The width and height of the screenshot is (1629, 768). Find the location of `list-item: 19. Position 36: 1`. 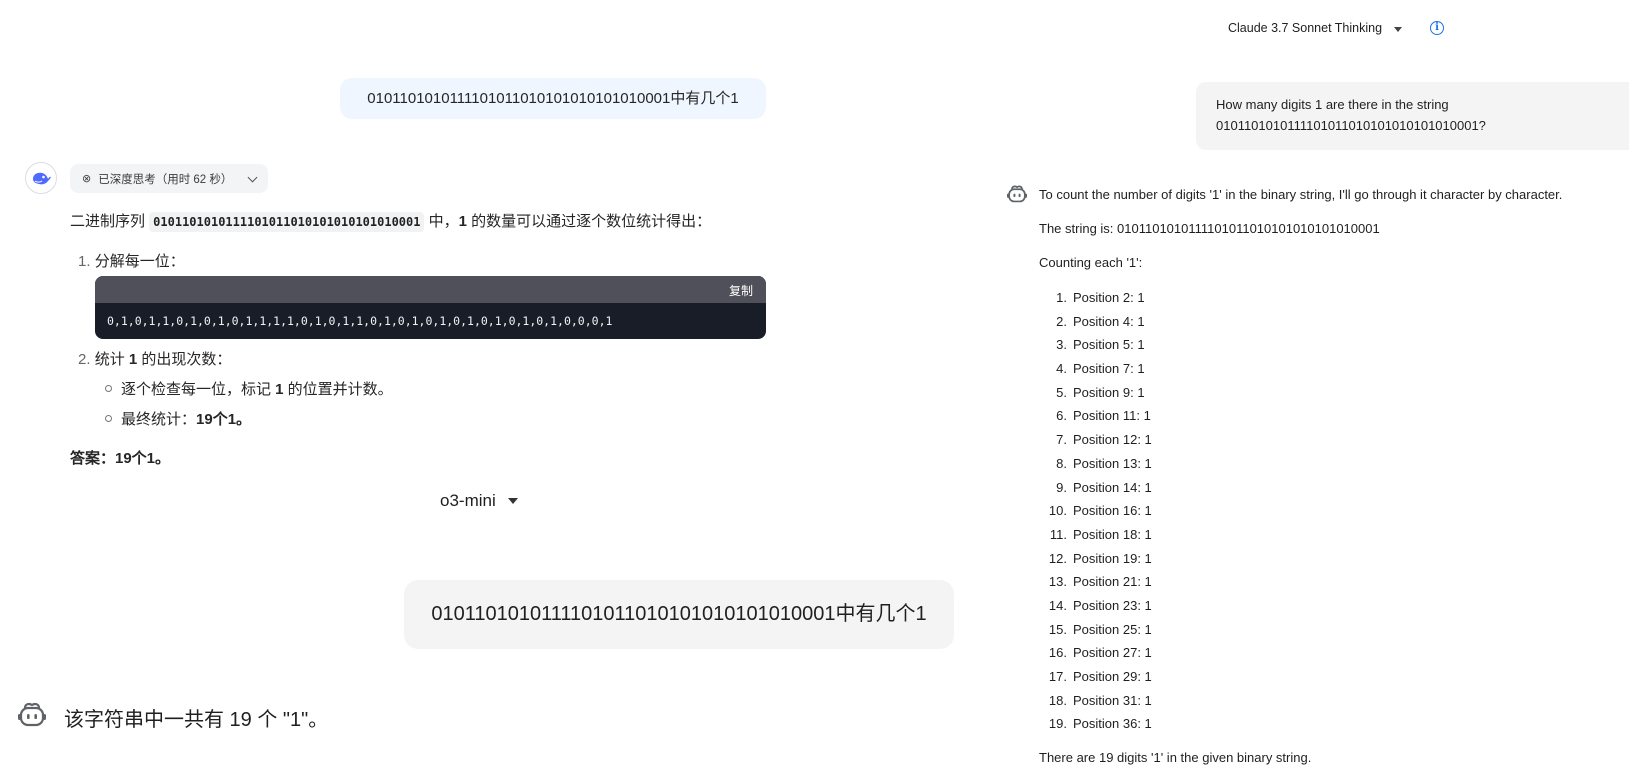

list-item: 19. Position 36: 1 is located at coordinates (1096, 724).